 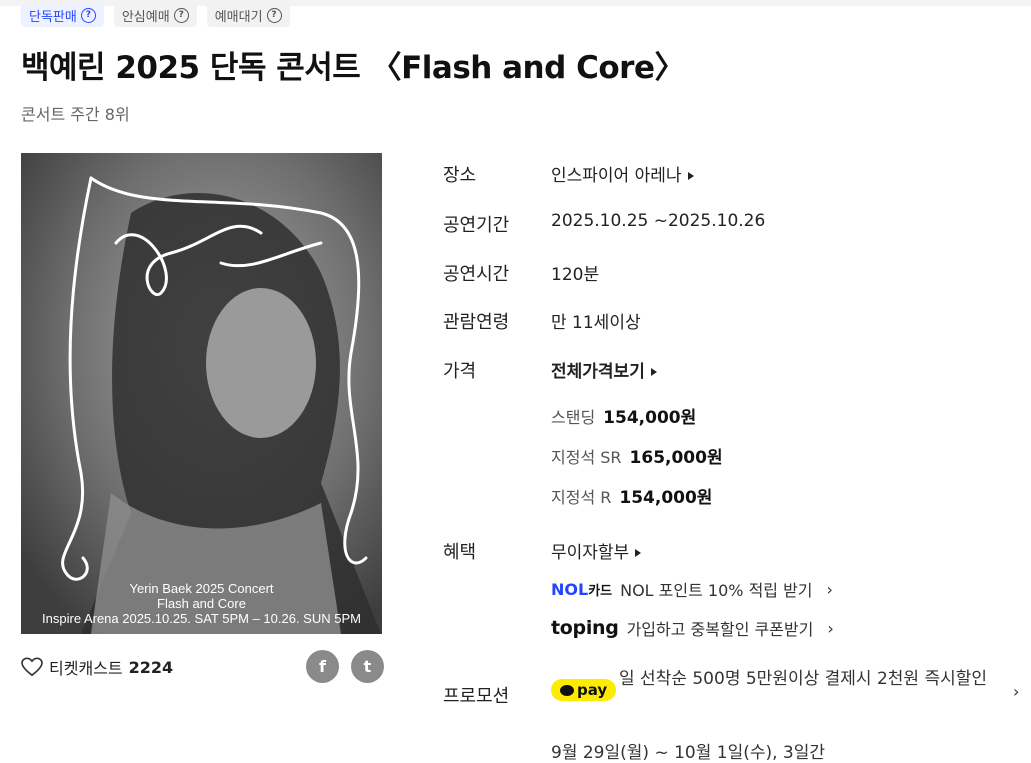 I want to click on badge-waitlist: 예매대기 ?, so click(x=248, y=15).